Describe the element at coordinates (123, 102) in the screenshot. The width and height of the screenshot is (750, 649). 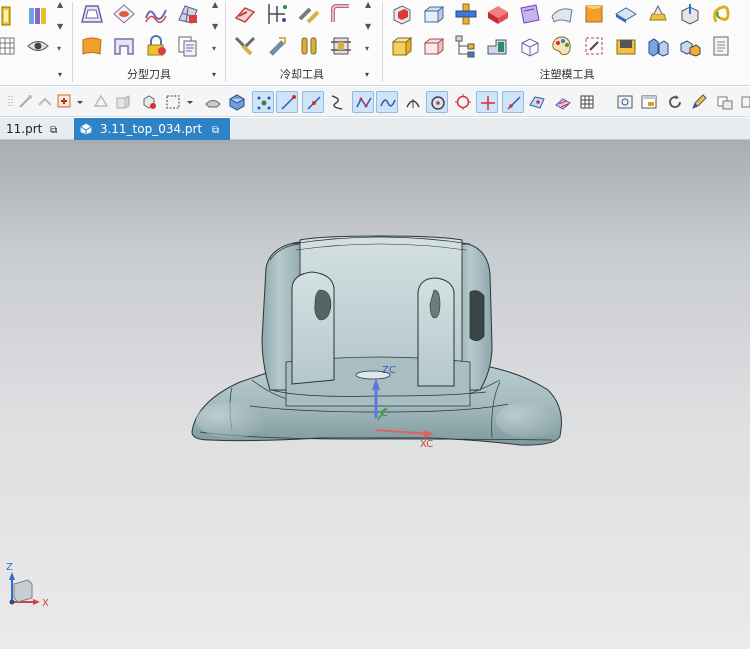
I see `select-body-icon` at that location.